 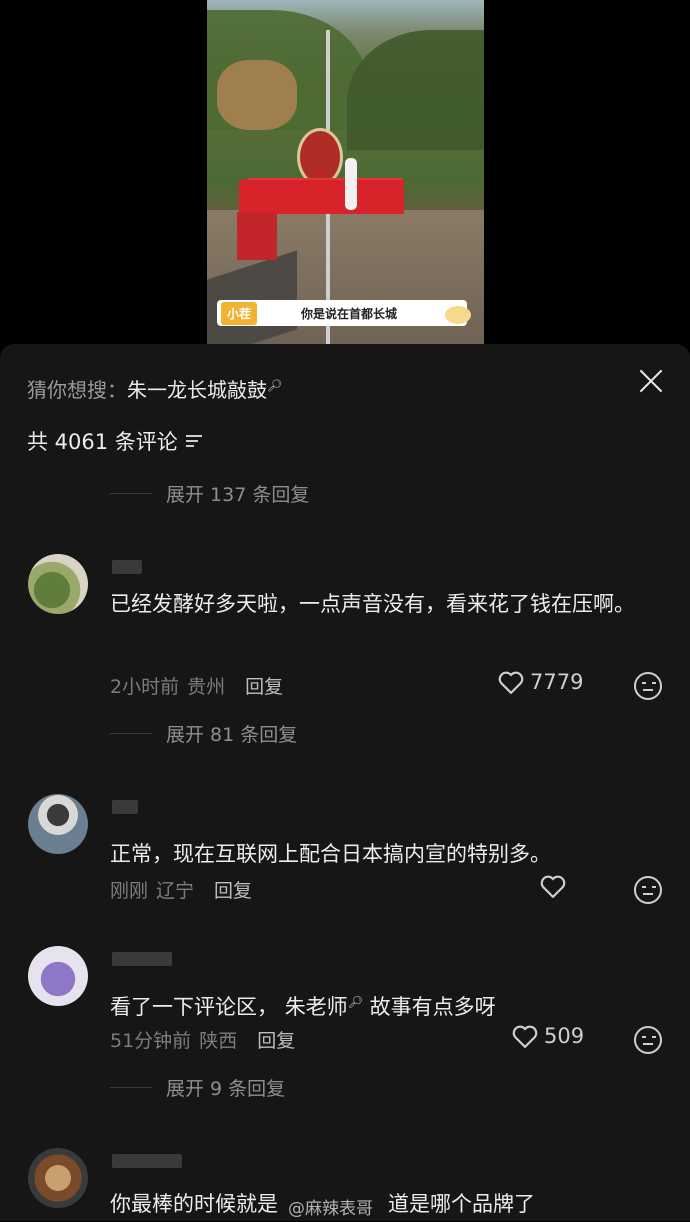 I want to click on comment-meta: 刚刚 辽宁 回复, so click(x=181, y=889).